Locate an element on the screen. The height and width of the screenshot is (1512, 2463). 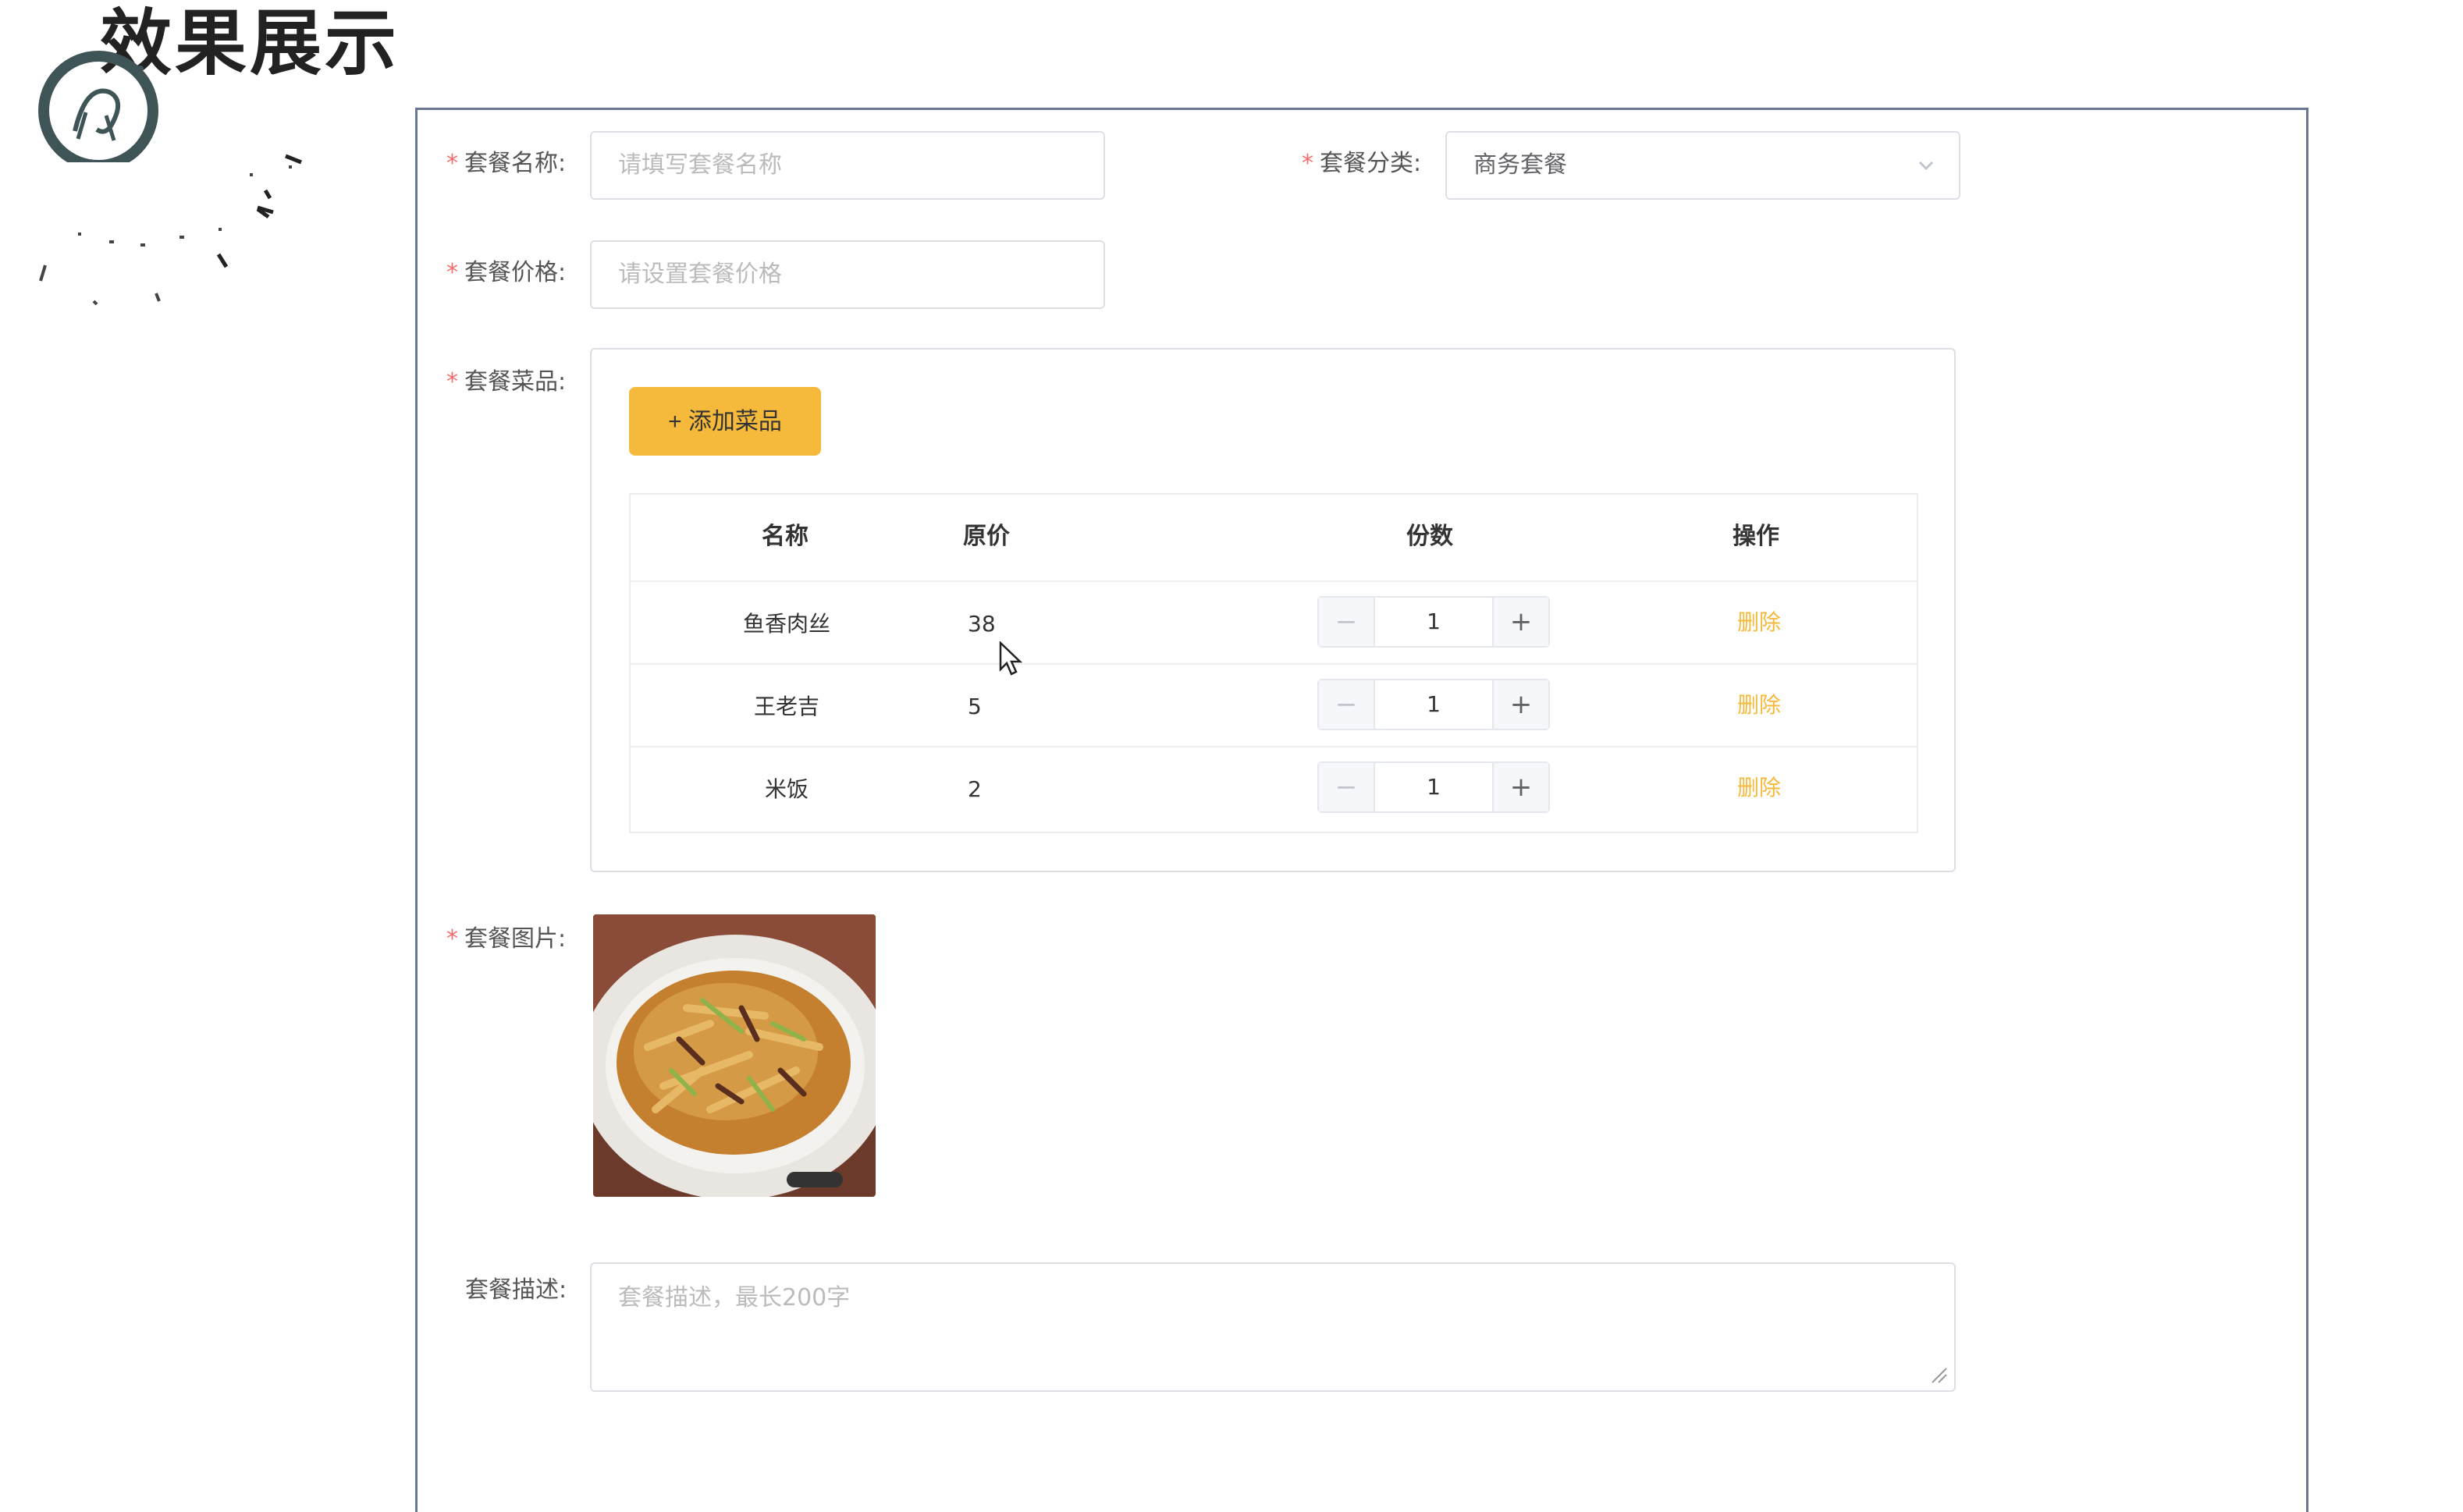
description-label: 套餐描述: is located at coordinates (516, 1290).